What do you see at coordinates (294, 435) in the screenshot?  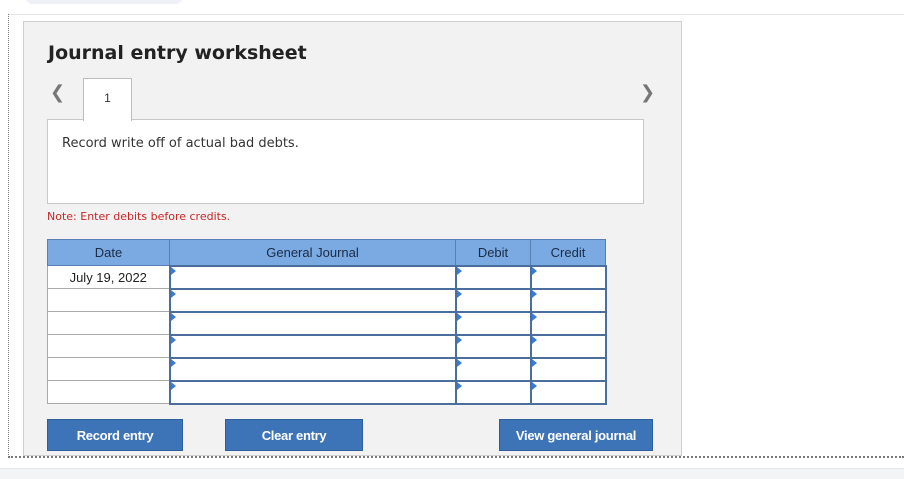 I see `clear-entry-button: Clear entry` at bounding box center [294, 435].